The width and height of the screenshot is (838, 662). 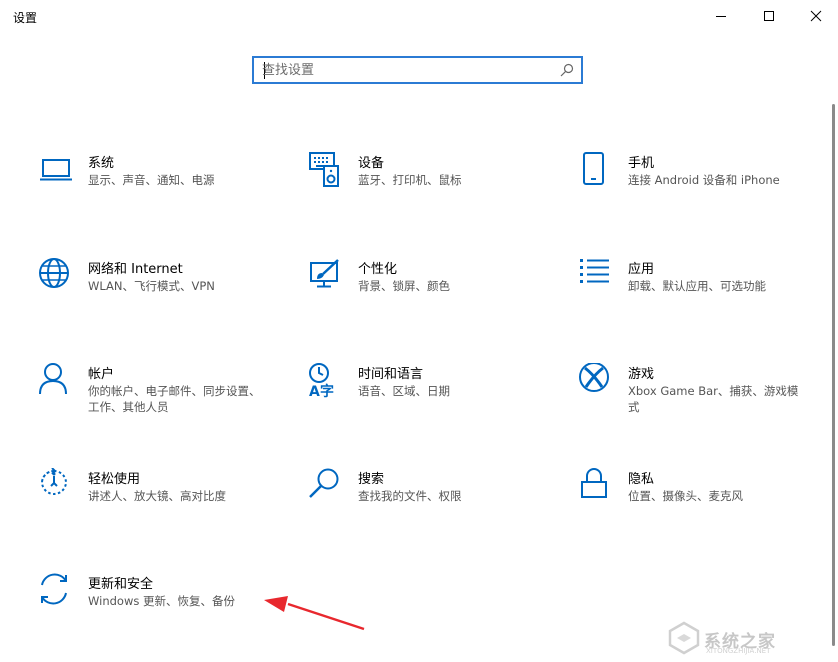 What do you see at coordinates (410, 496) in the screenshot?
I see `category-desc: 查找我的文件、权限` at bounding box center [410, 496].